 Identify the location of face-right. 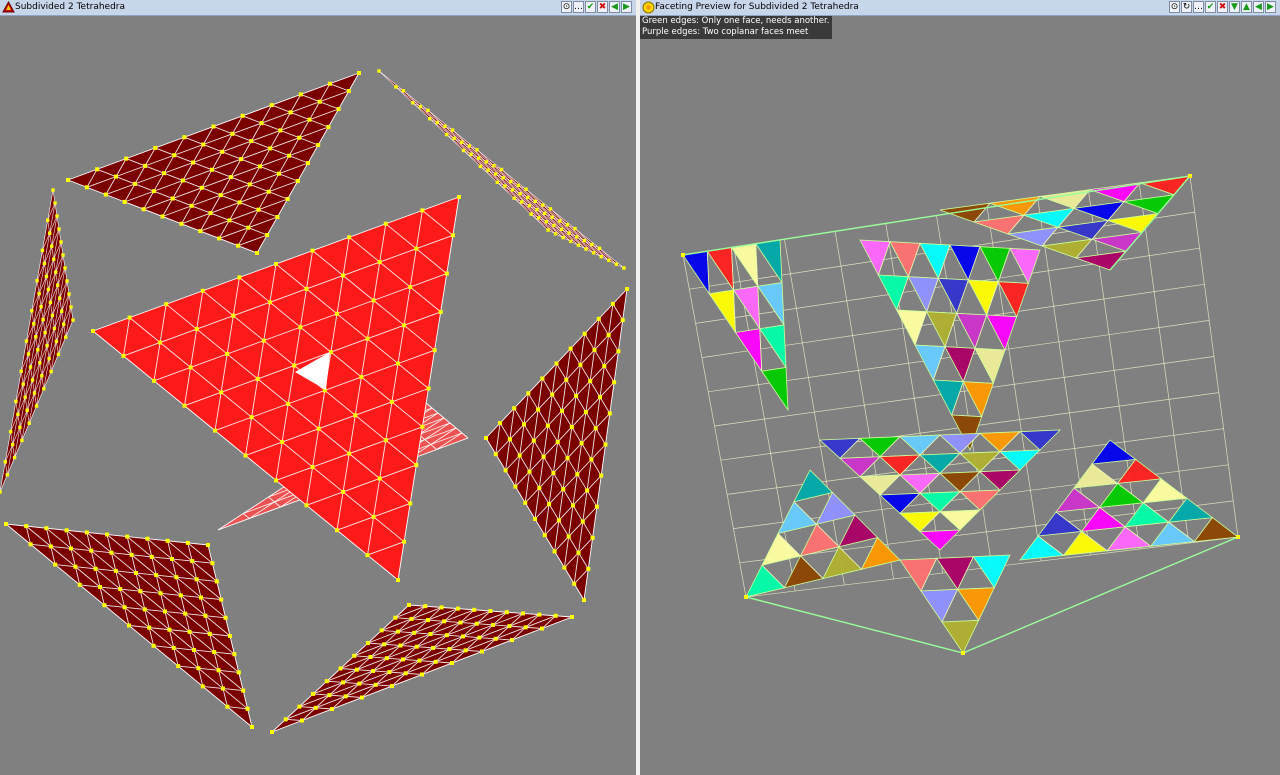
(556, 444).